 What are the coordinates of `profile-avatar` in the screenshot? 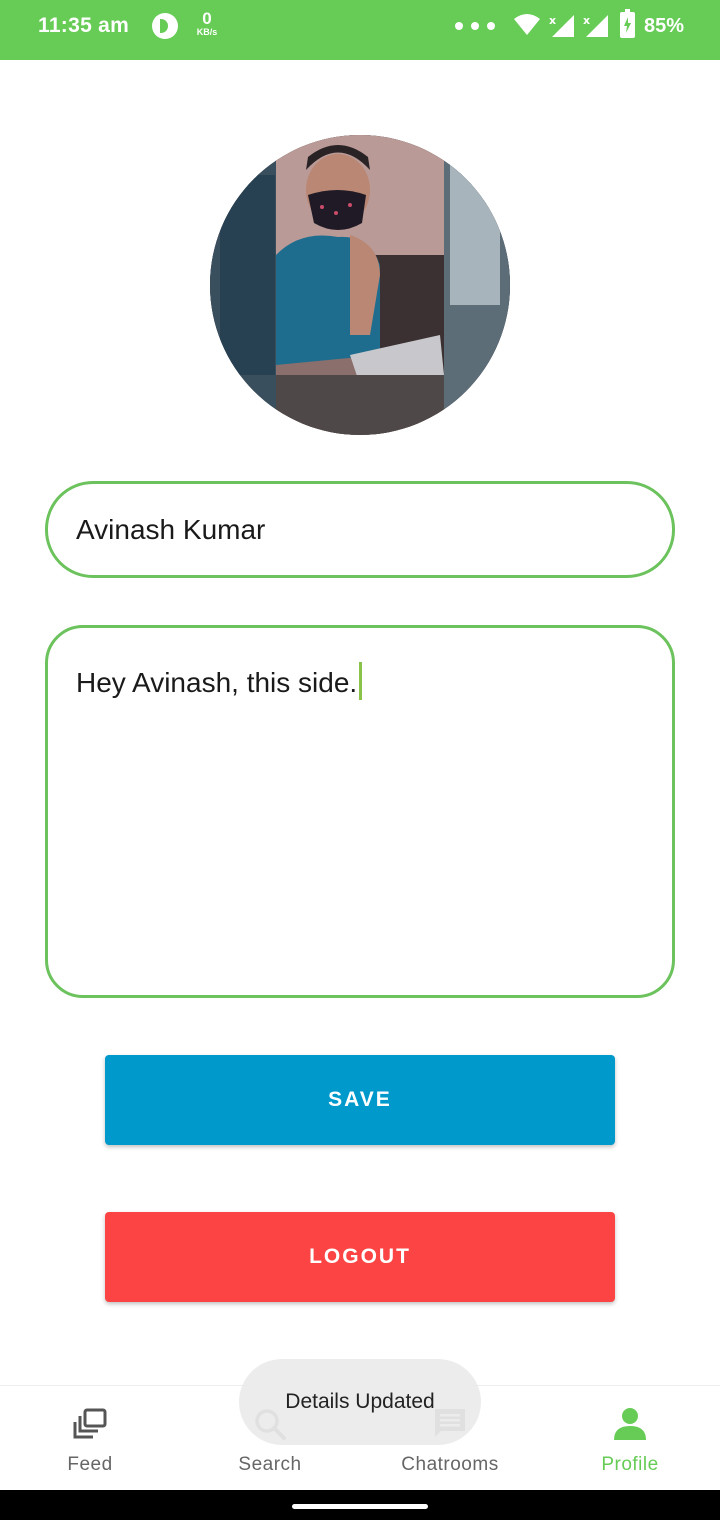 It's located at (360, 285).